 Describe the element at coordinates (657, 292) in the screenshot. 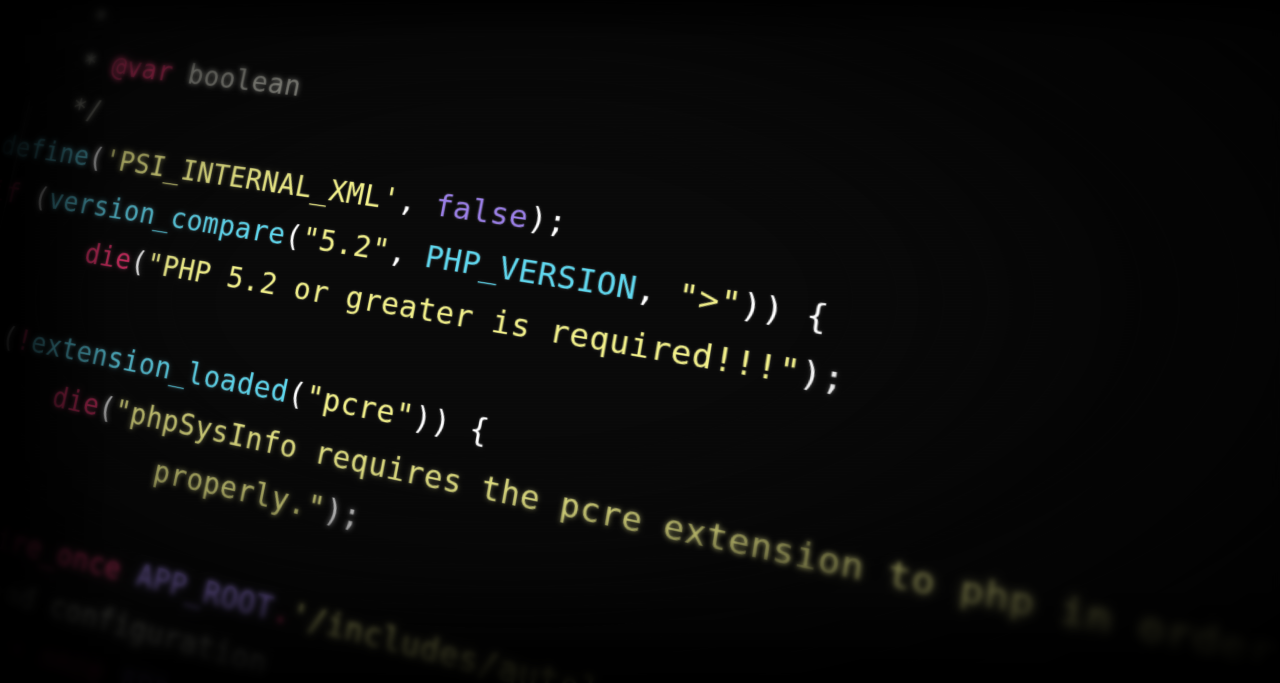

I see `token-punctuation: ,` at that location.